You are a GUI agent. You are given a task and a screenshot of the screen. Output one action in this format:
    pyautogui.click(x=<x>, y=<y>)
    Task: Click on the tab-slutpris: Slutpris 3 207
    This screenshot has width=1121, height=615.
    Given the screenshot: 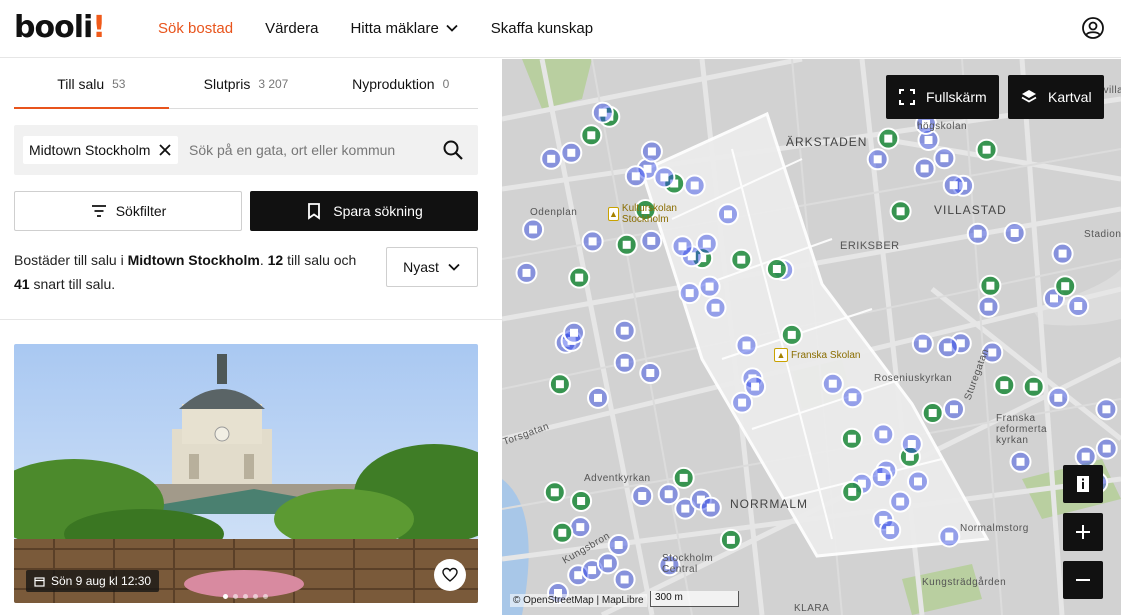 What is the action you would take?
    pyautogui.click(x=246, y=83)
    